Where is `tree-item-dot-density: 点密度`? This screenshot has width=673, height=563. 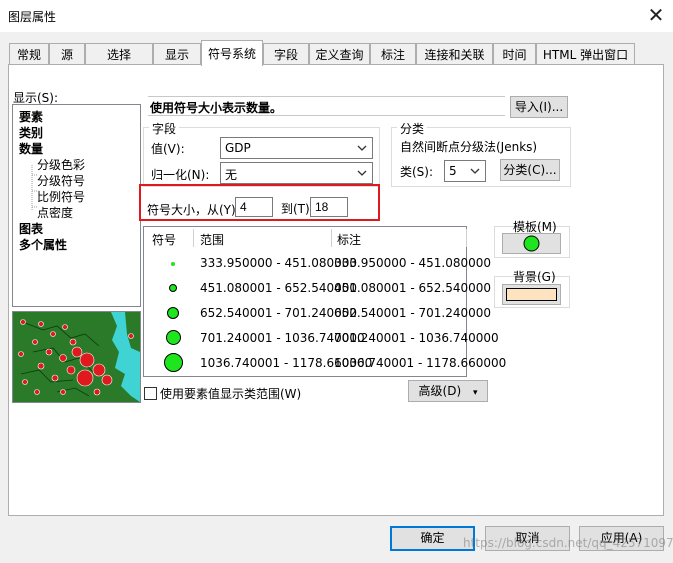
tree-item-dot-density: 点密度 is located at coordinates (55, 212).